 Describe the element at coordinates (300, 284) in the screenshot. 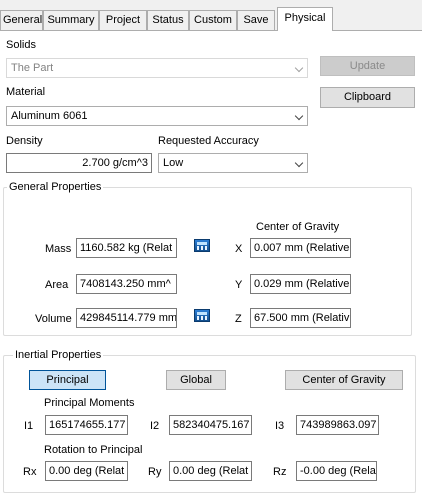

I see `y-field: 0.029 mm (Relative` at that location.